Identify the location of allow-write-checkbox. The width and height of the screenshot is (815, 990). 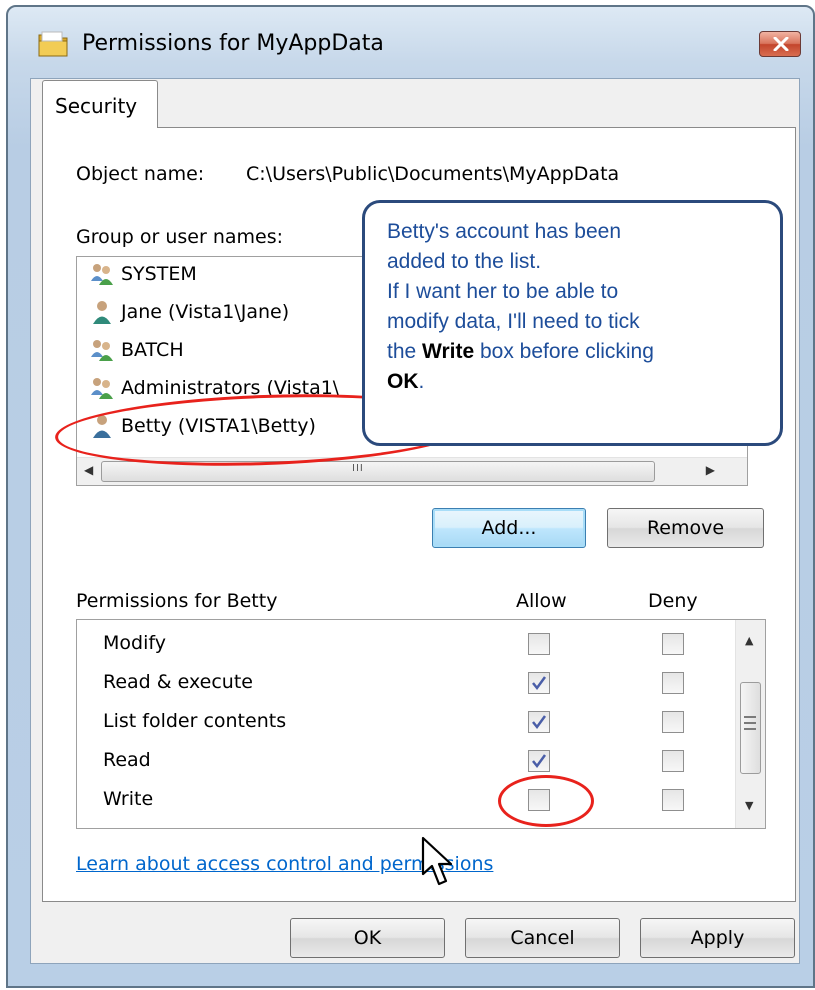
(539, 800).